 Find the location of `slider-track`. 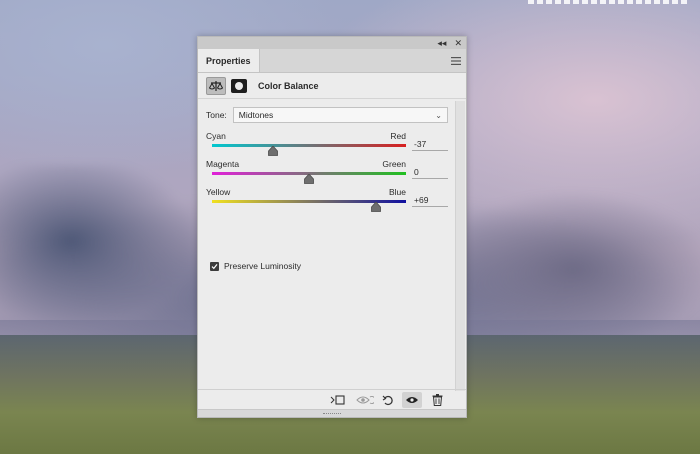

slider-track is located at coordinates (309, 145).